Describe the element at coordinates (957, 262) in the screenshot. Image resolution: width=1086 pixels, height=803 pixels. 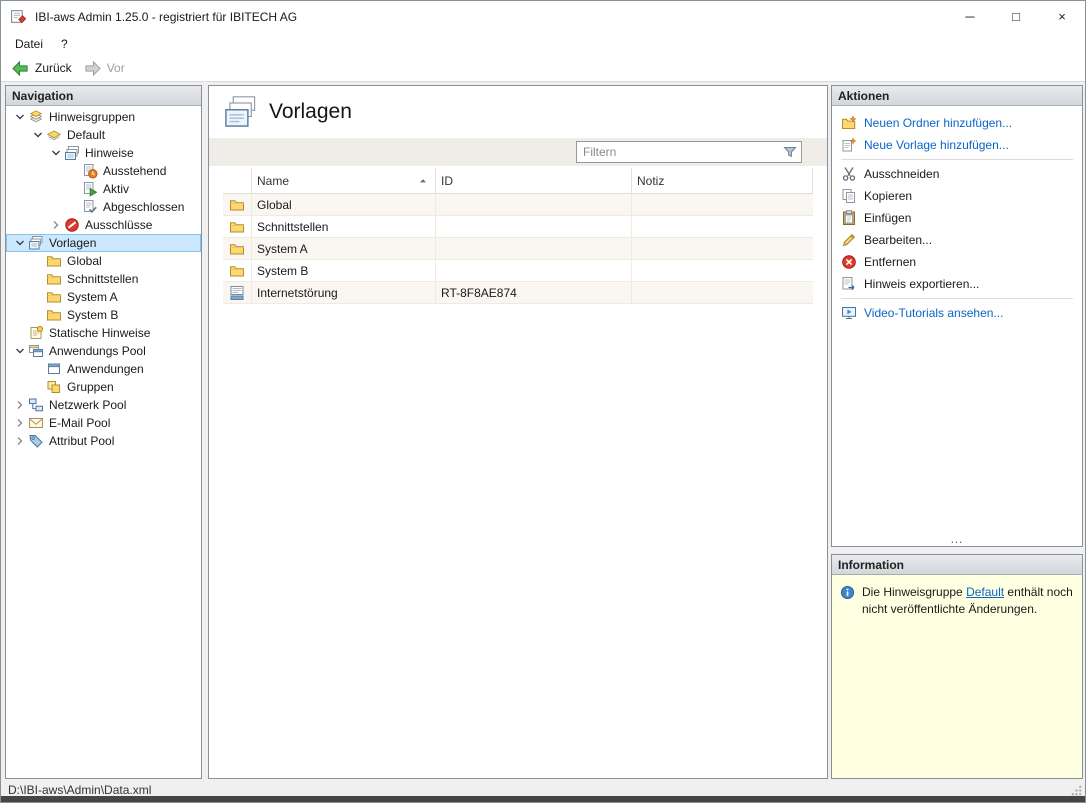
I see `action-entfernen: Entfernen` at that location.